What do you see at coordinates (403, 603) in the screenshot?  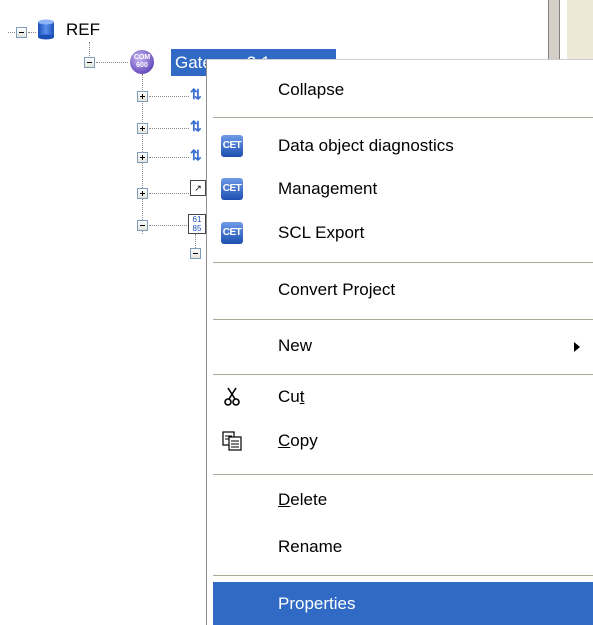 I see `menu-item-properties: Properties` at bounding box center [403, 603].